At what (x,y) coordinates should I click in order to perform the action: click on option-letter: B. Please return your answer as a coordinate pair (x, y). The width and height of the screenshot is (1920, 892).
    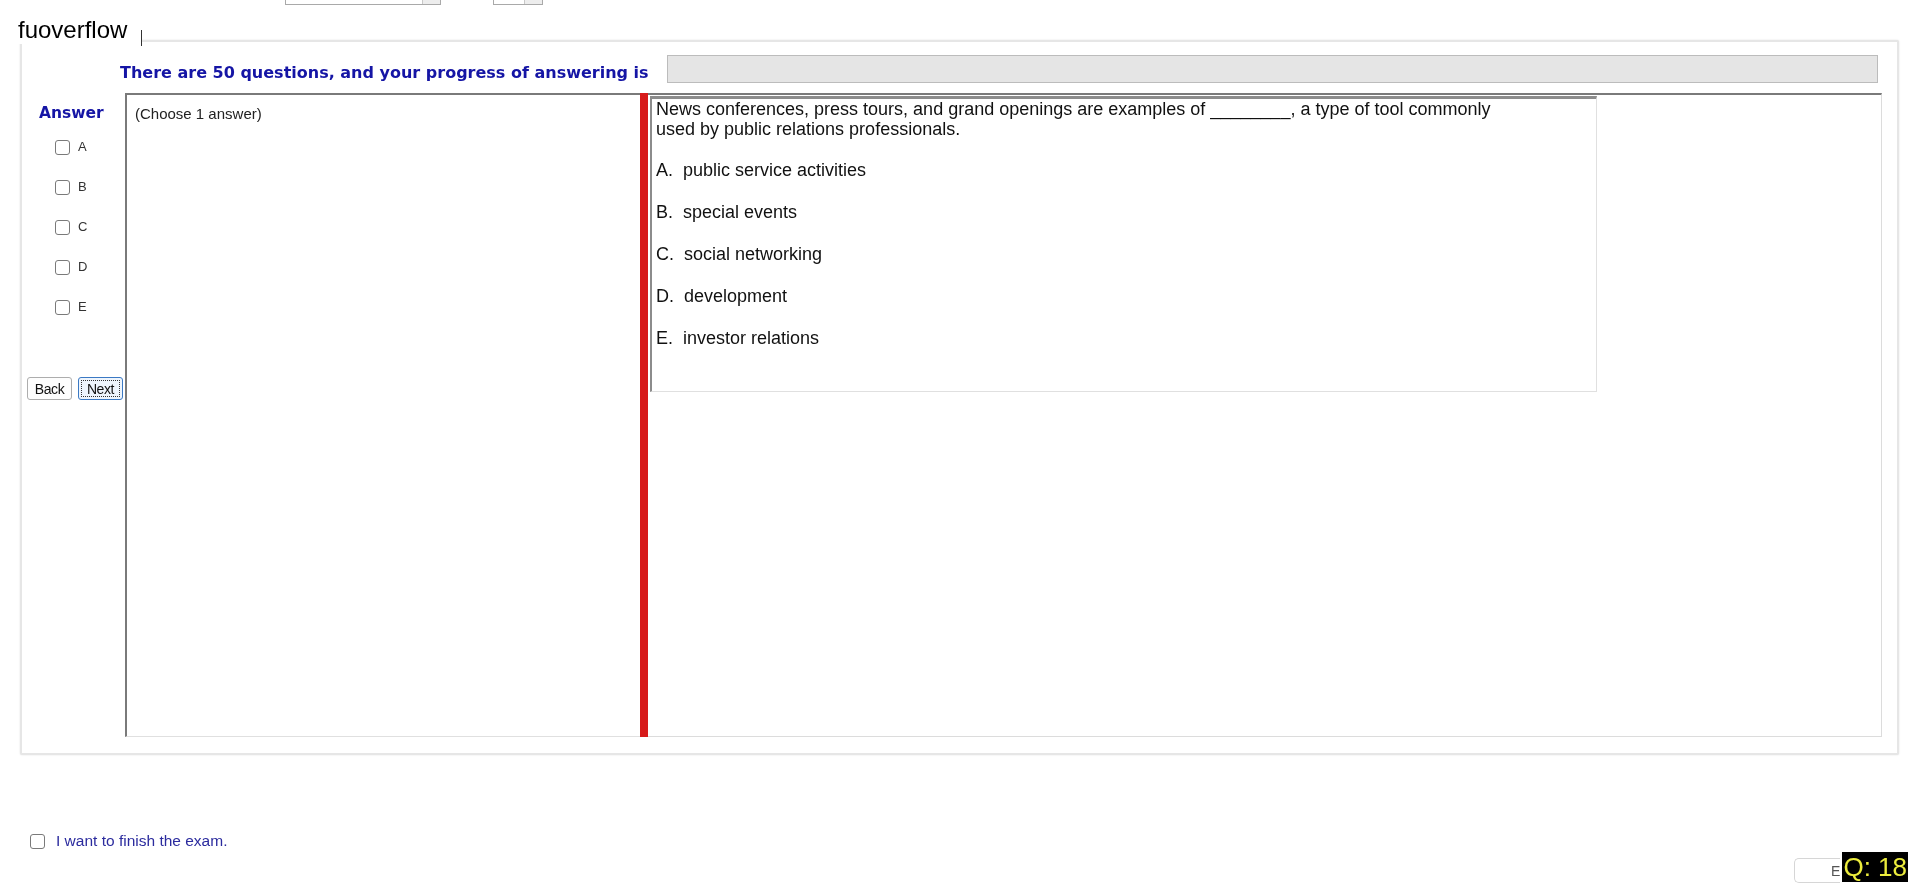
    Looking at the image, I should click on (82, 187).